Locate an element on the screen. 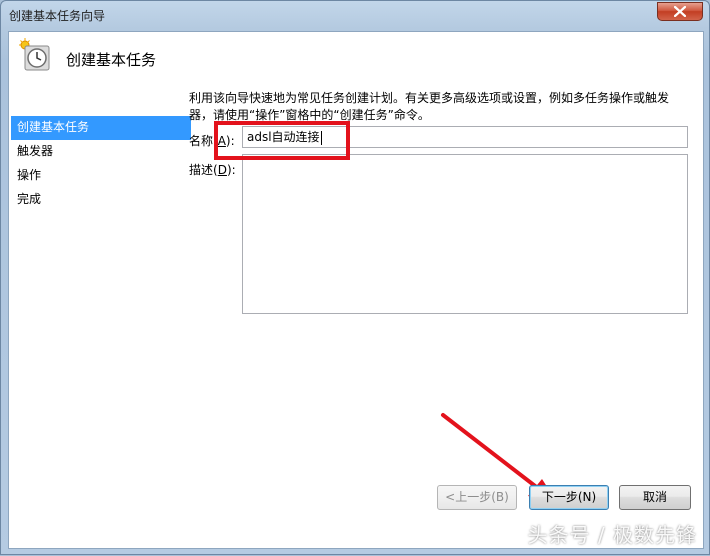 The image size is (710, 556). nav-item-finish: 完成 is located at coordinates (101, 200).